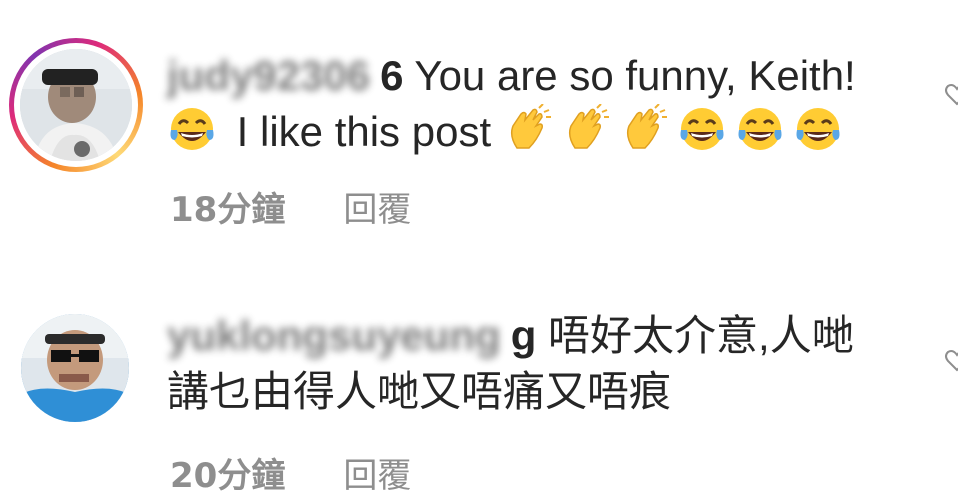 This screenshot has width=958, height=497. What do you see at coordinates (290, 472) in the screenshot?
I see `comment-meta: 20分鐘 回覆` at bounding box center [290, 472].